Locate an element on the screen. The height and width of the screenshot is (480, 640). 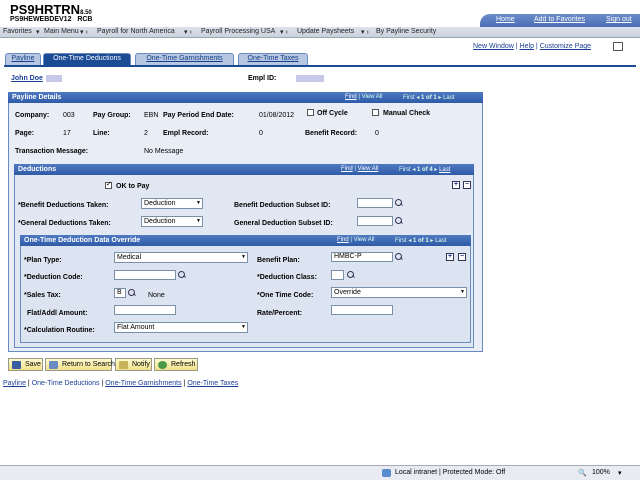
general-subset-lookup-icon is located at coordinates (399, 221).